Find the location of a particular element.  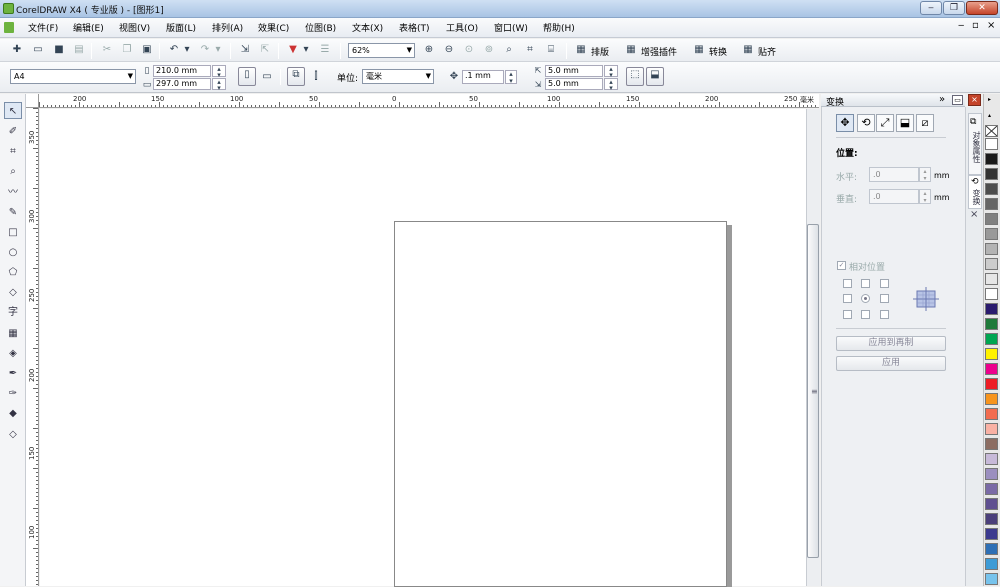

menu-layout: 版面(L) is located at coordinates (181, 27).